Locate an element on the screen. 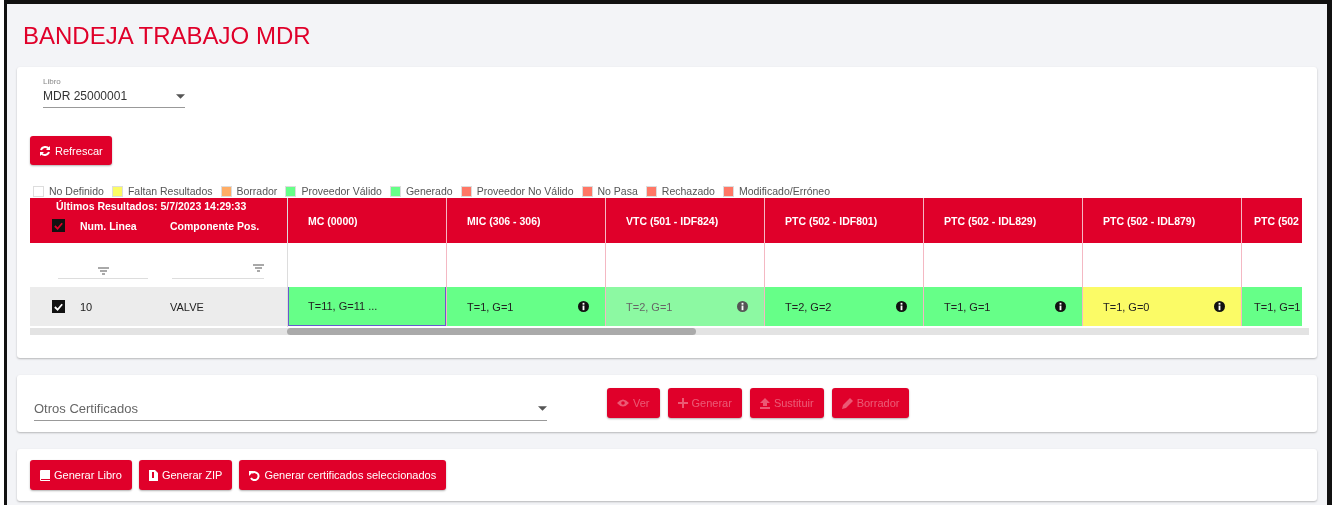  column-header: VTC (501 - IDF824) is located at coordinates (685, 220).